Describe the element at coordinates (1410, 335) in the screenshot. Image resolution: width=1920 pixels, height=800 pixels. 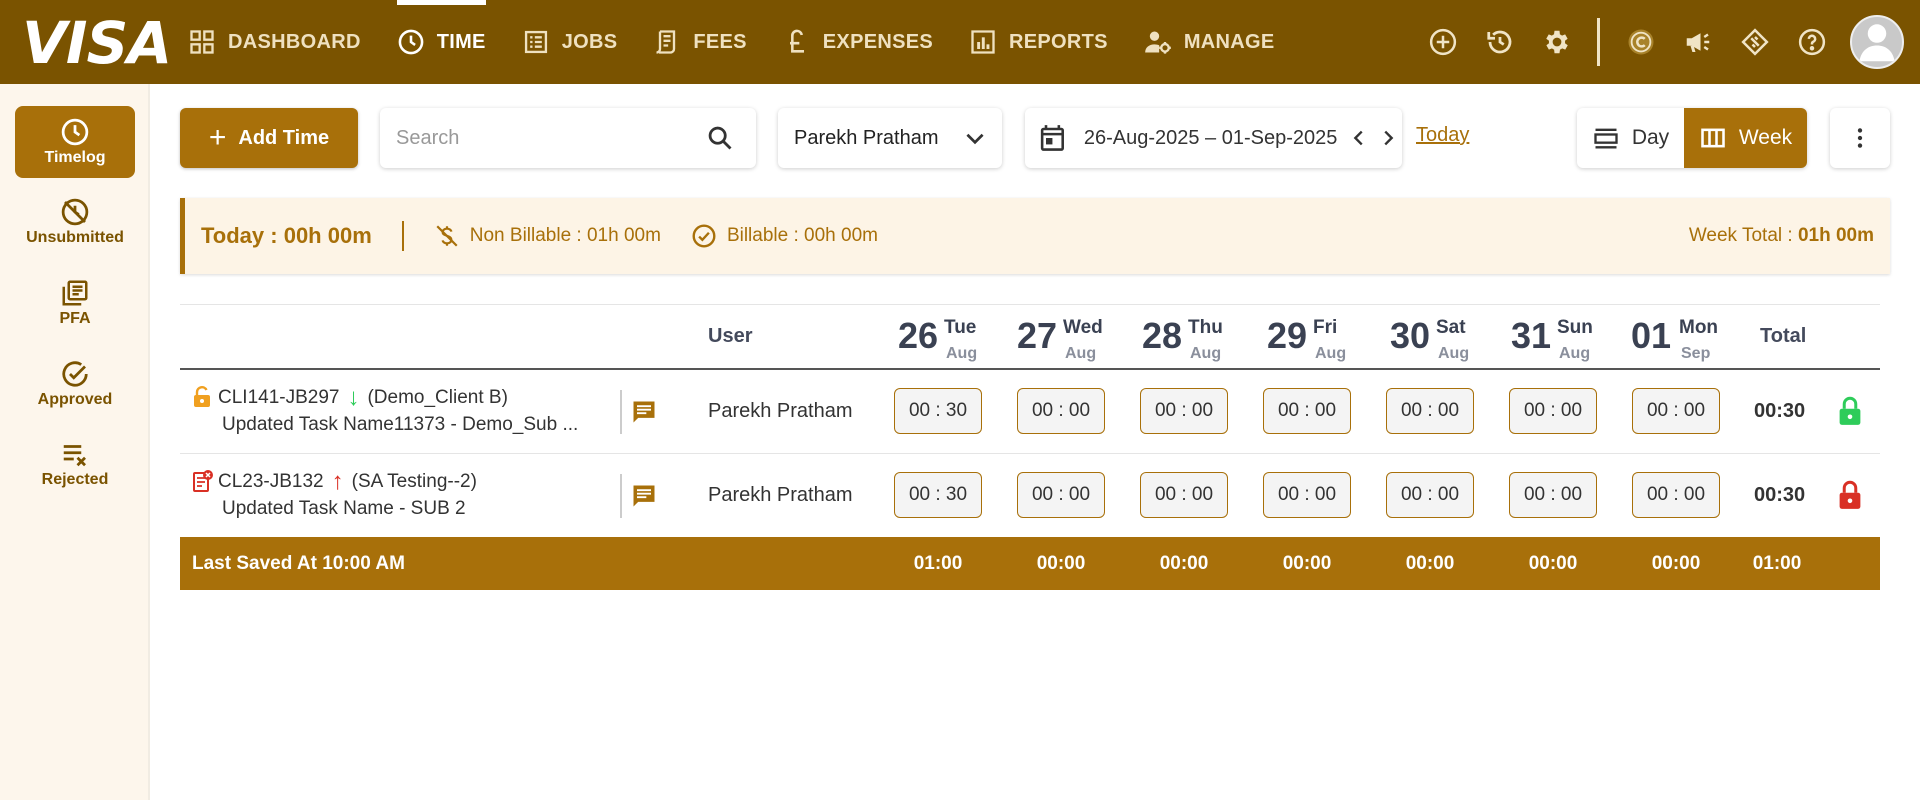
I see `day-number: 30` at that location.